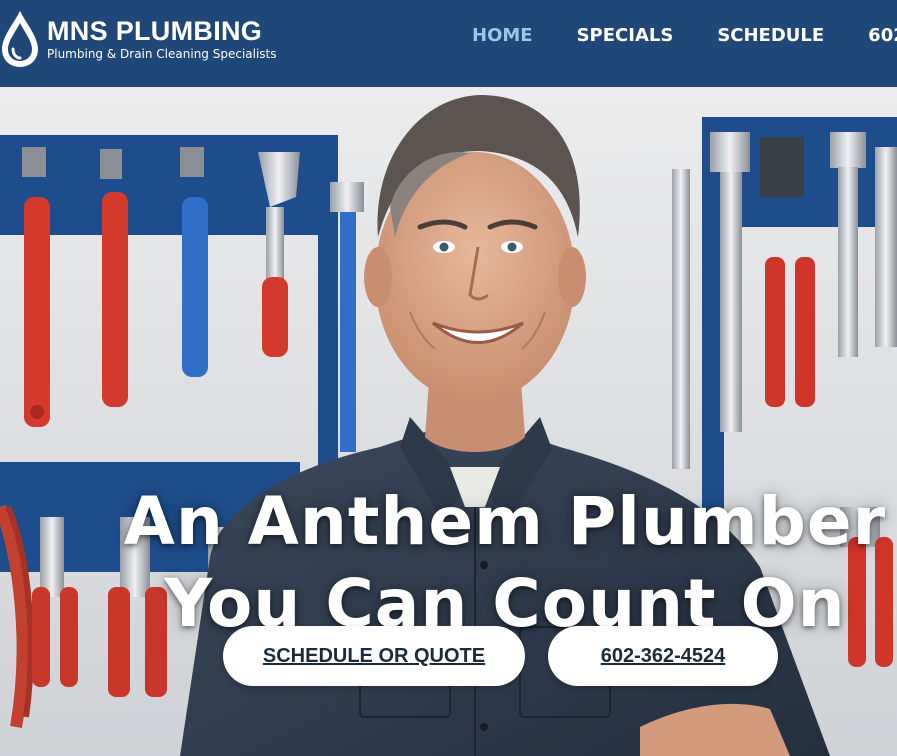 This screenshot has height=756, width=897. Describe the element at coordinates (882, 36) in the screenshot. I see `nav-item-phone: 602` at that location.